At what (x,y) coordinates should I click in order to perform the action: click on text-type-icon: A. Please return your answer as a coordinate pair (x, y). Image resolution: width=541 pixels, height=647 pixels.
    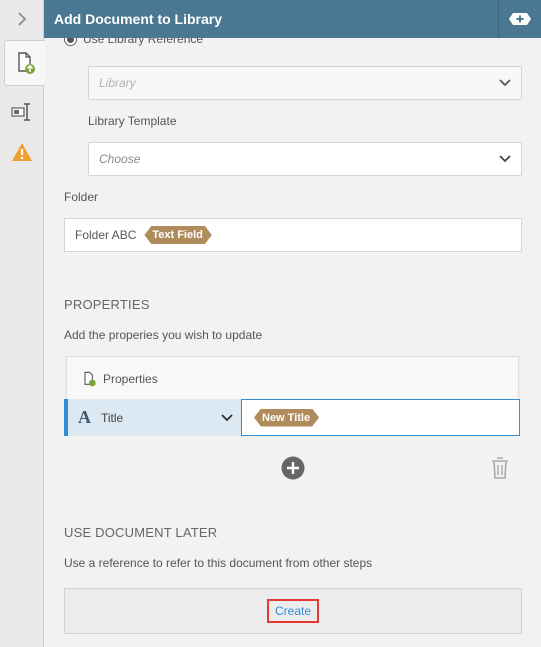
    Looking at the image, I should click on (84, 417).